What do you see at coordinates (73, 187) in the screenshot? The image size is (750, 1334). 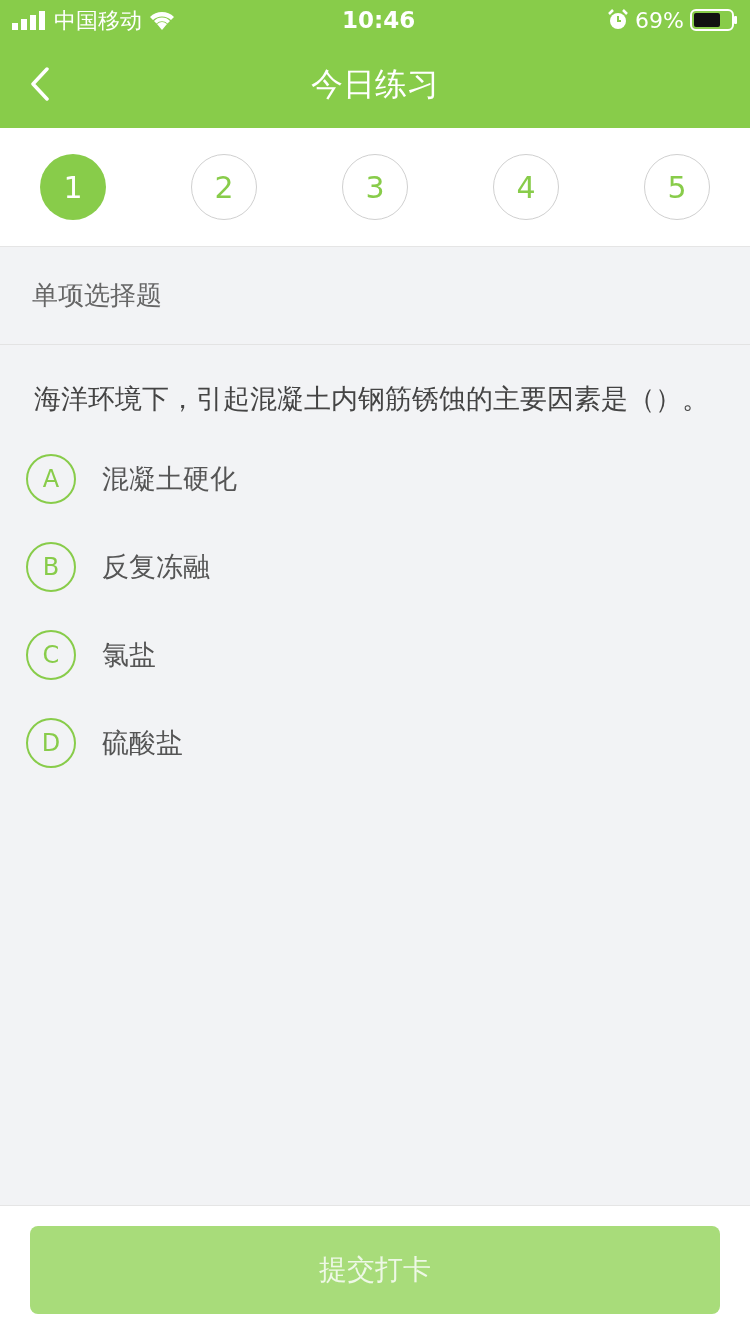 I see `question-number-tab: 1` at bounding box center [73, 187].